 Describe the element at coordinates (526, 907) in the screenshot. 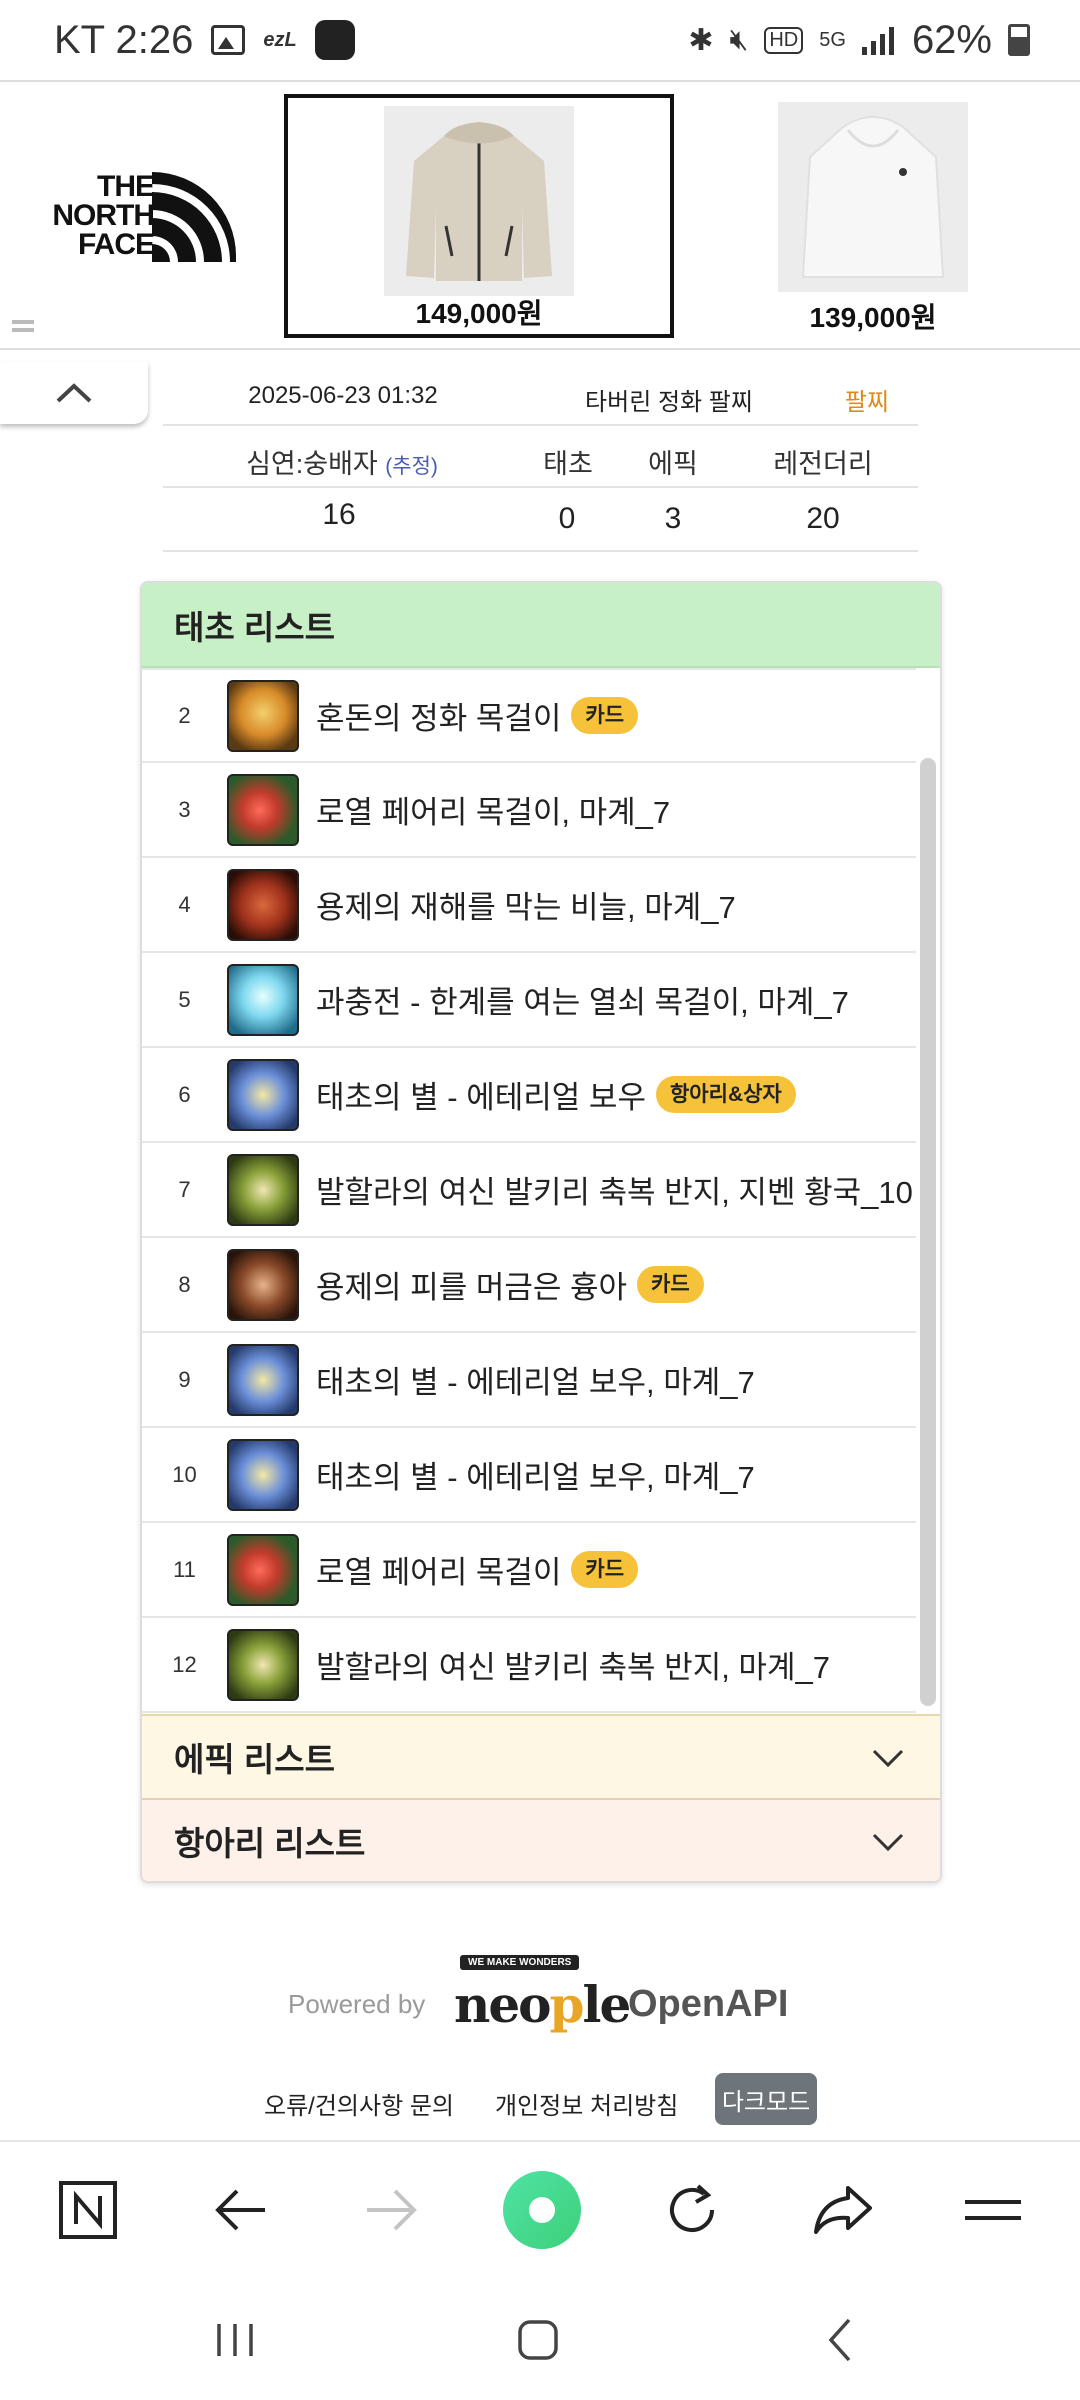

I see `item-name: 용제의 재해를 막는 비늘, 마계_7` at that location.